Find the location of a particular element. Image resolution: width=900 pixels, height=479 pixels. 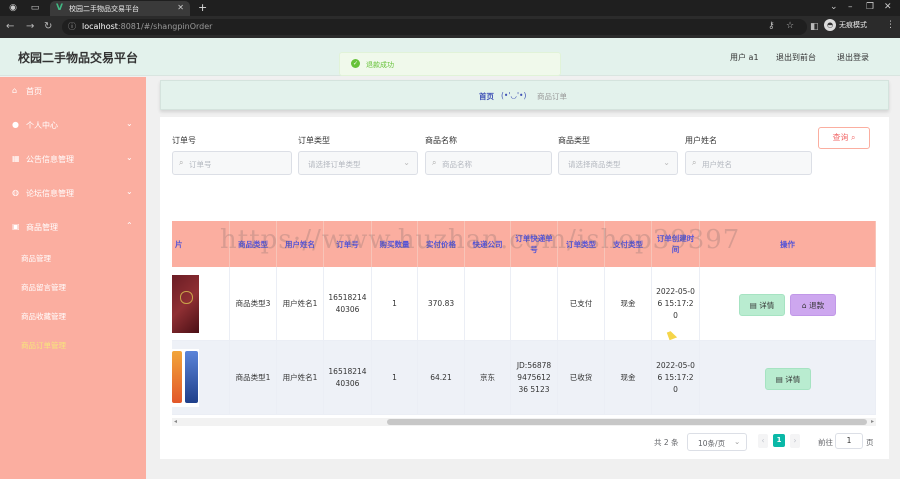

order-type-label: 订单类型 is located at coordinates (314, 140).